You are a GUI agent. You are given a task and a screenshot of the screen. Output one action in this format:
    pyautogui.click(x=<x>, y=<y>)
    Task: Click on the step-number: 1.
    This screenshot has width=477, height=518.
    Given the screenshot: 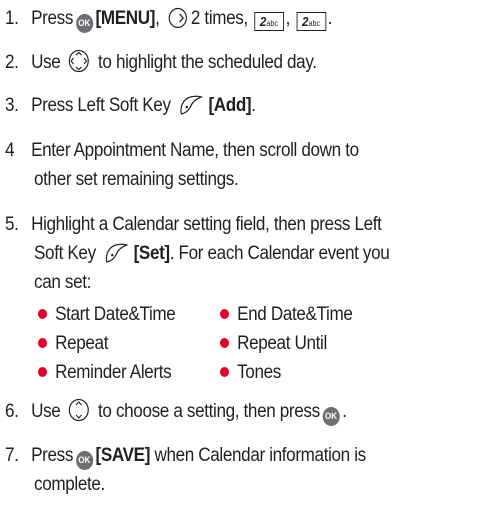 What is the action you would take?
    pyautogui.click(x=12, y=18)
    